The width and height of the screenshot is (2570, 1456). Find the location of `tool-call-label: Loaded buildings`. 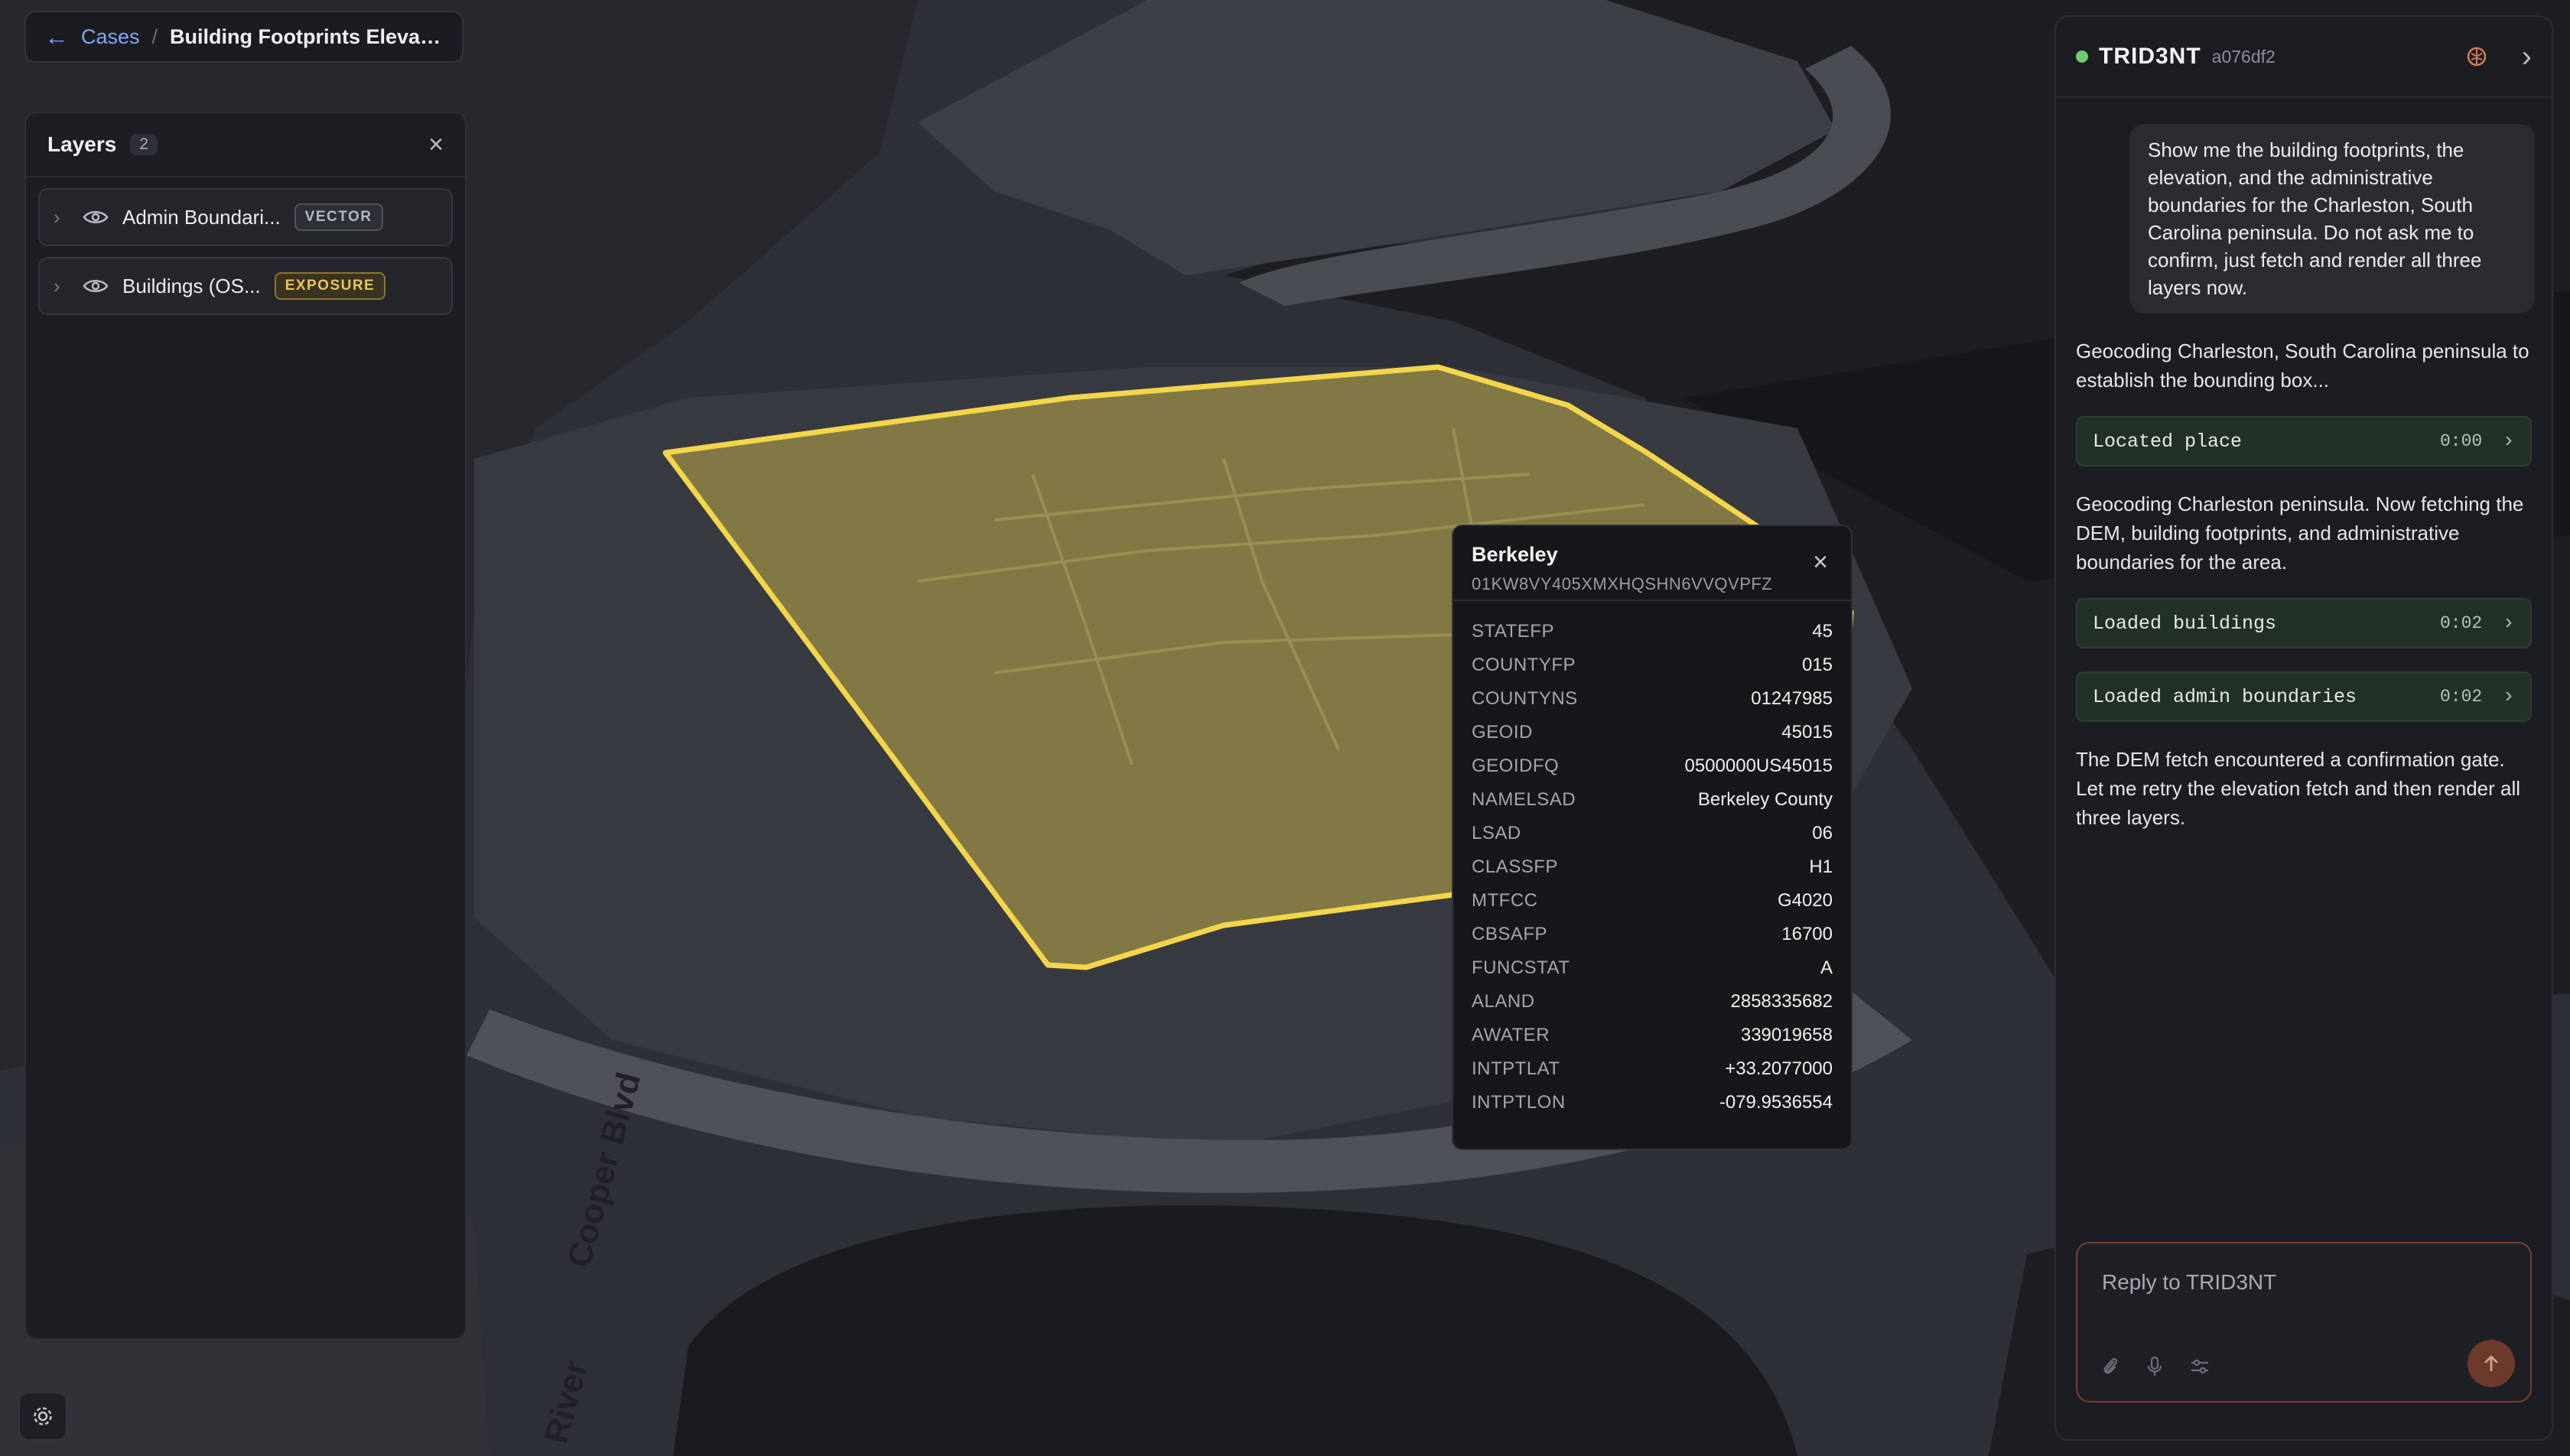

tool-call-label: Loaded buildings is located at coordinates (2185, 623).